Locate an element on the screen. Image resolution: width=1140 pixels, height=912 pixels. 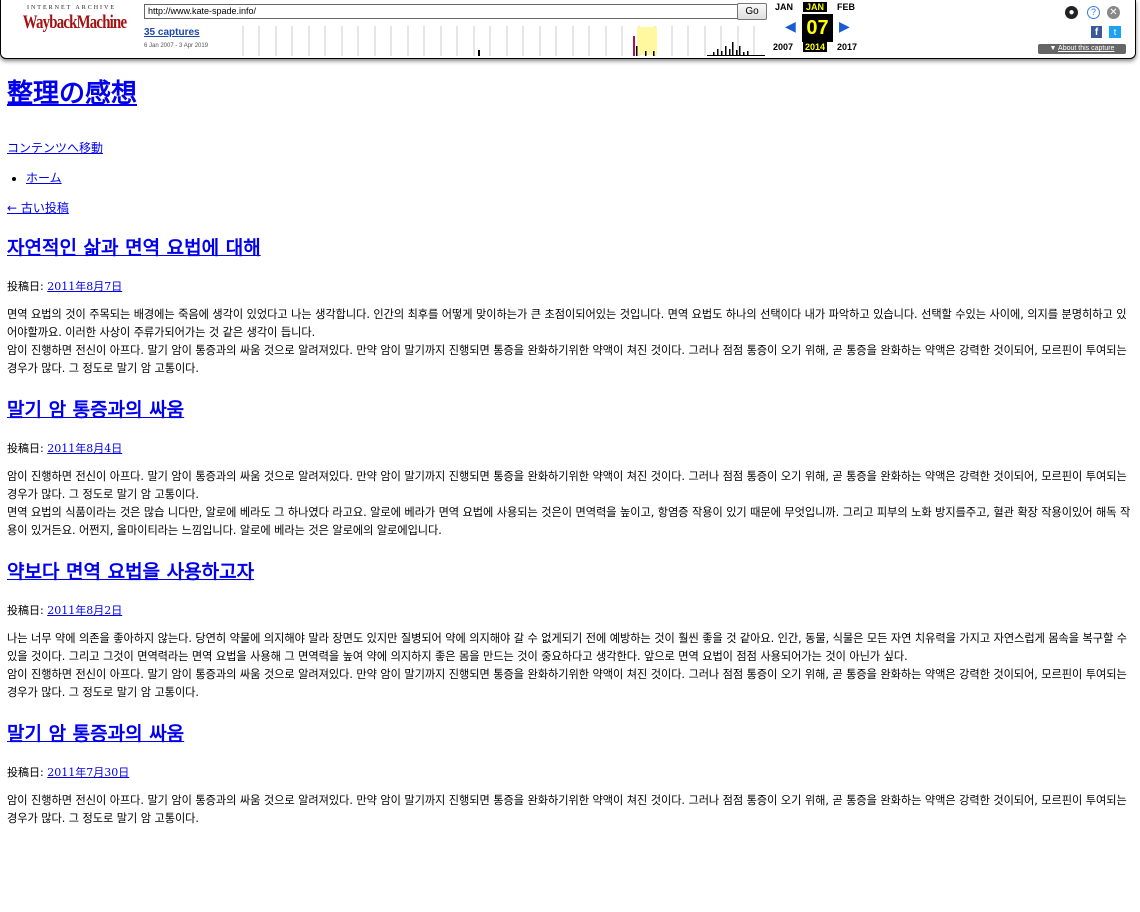
skip-to-content-link: コンテンツへ移動 is located at coordinates (570, 148).